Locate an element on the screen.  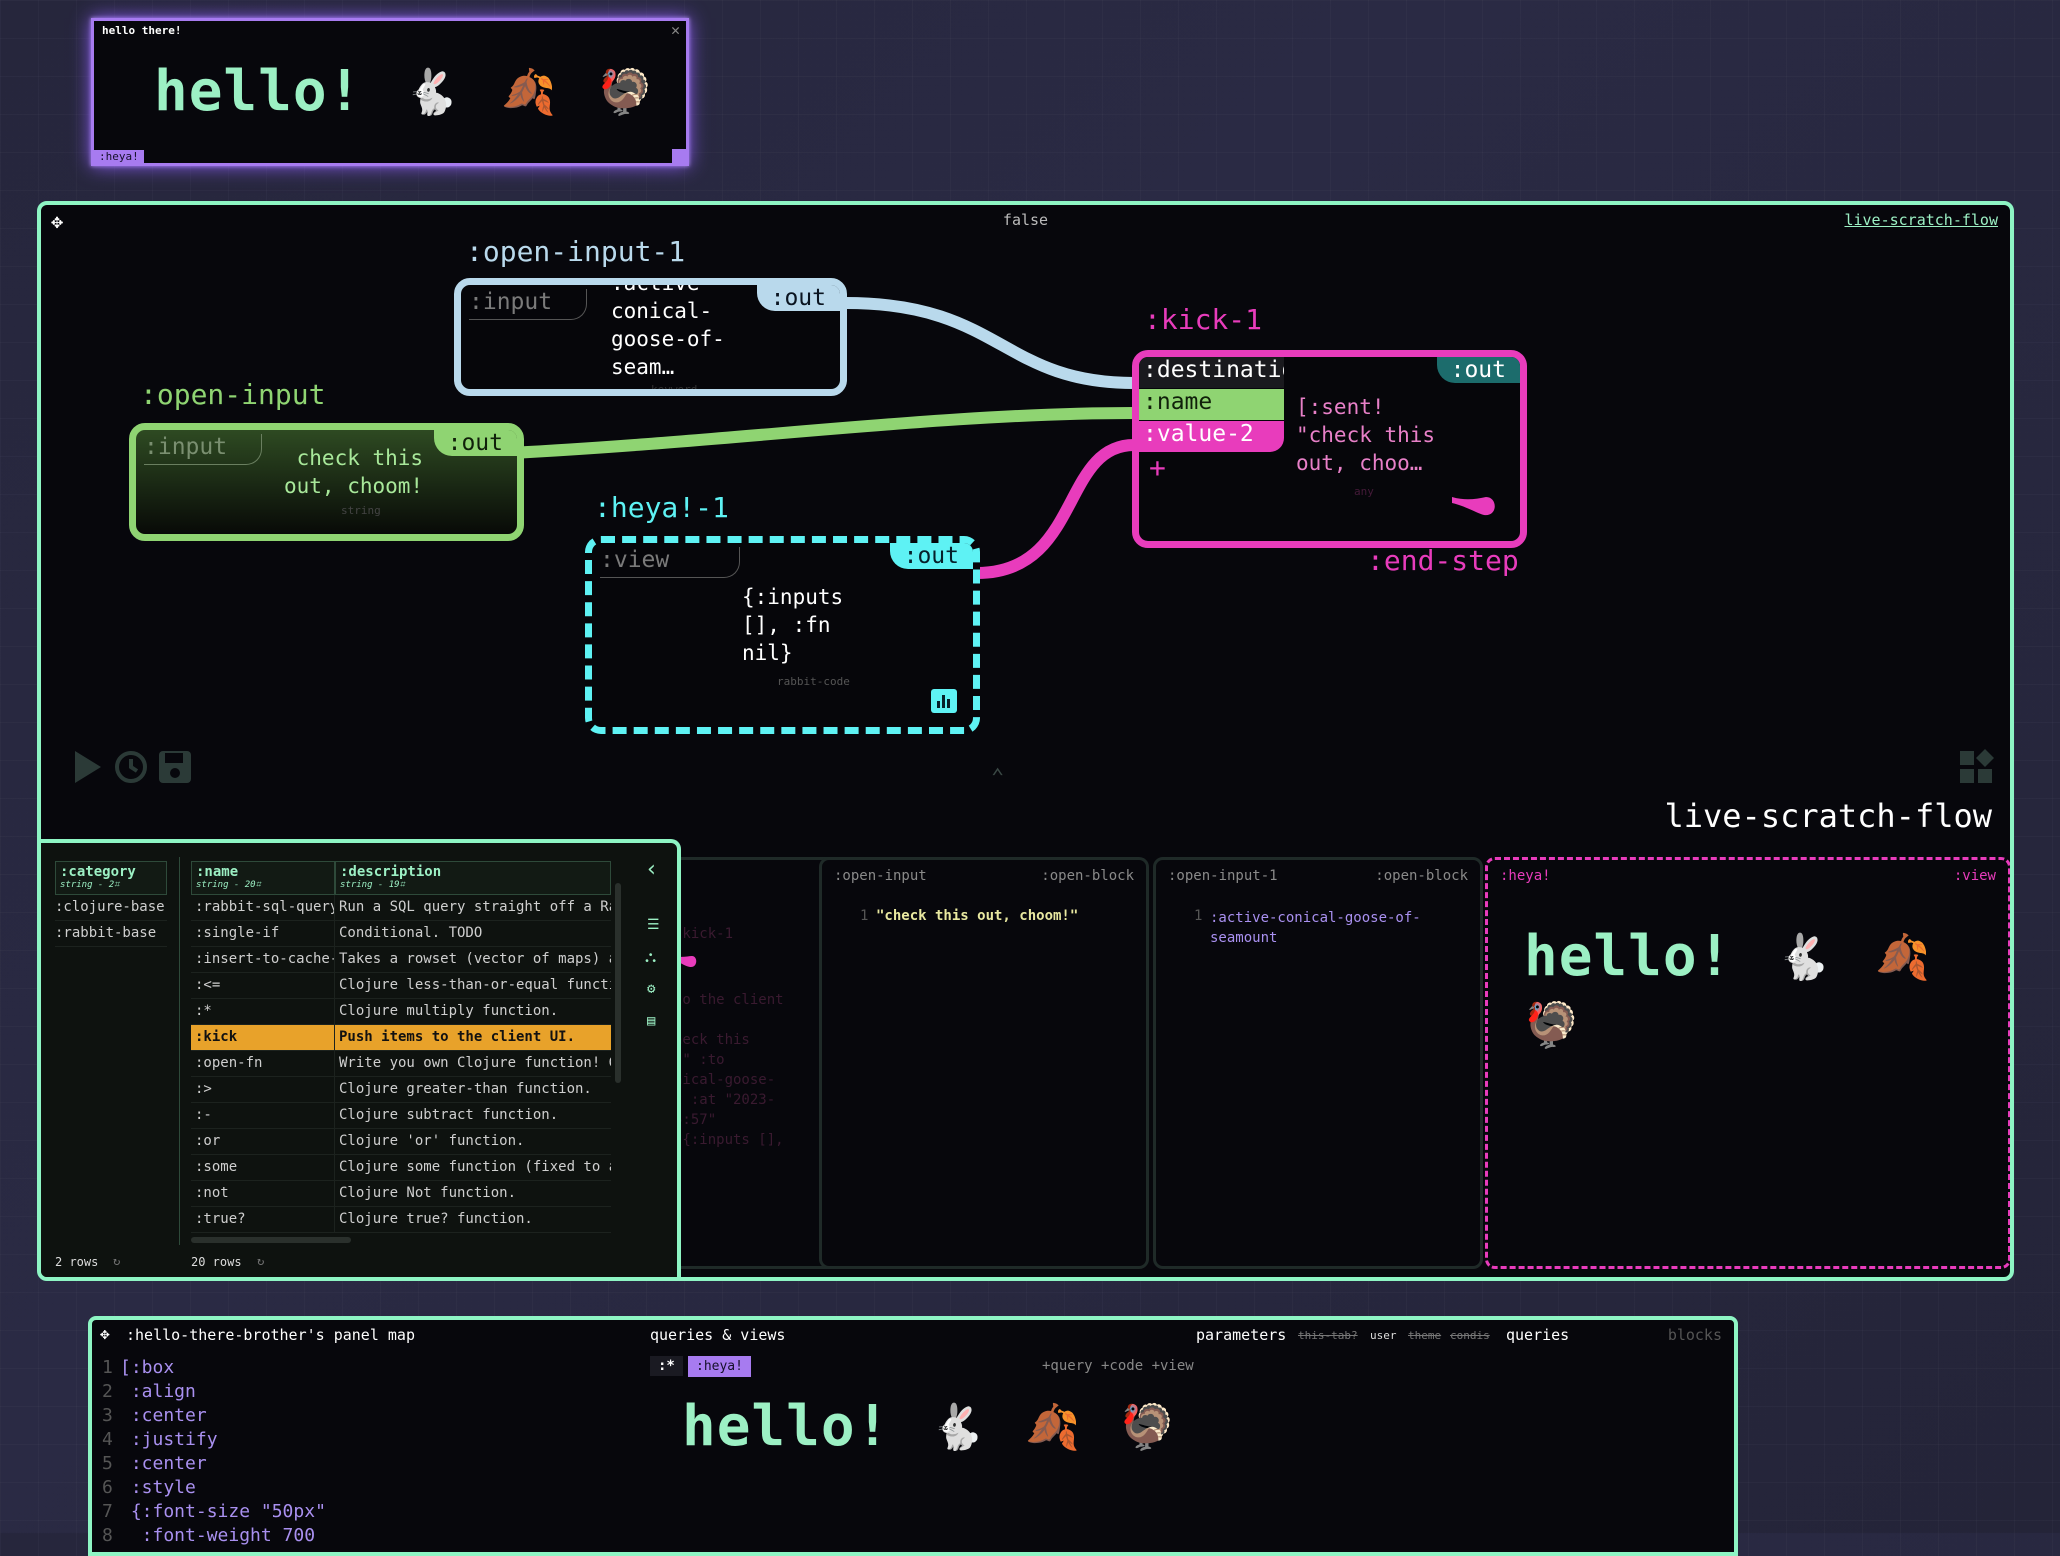
chevron-up-icon: ⌃ is located at coordinates (997, 777).